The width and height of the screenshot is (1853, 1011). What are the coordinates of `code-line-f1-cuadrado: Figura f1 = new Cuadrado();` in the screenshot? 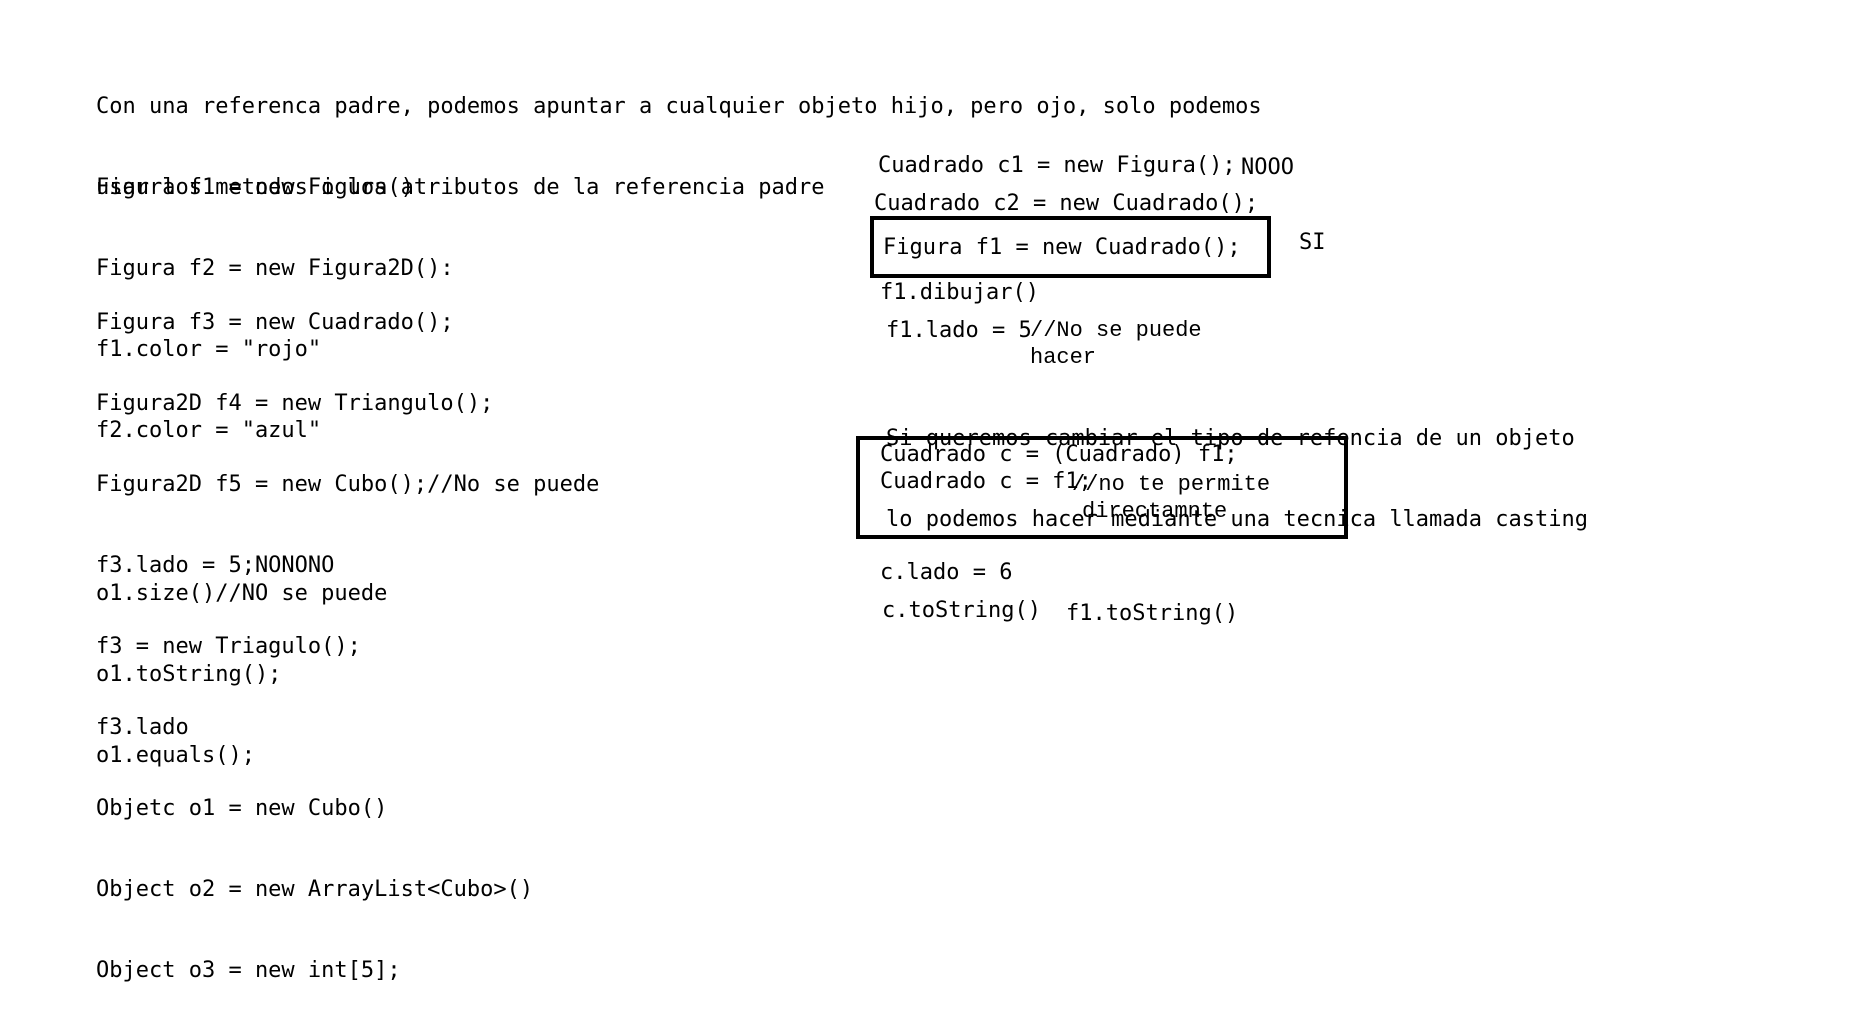 It's located at (1062, 247).